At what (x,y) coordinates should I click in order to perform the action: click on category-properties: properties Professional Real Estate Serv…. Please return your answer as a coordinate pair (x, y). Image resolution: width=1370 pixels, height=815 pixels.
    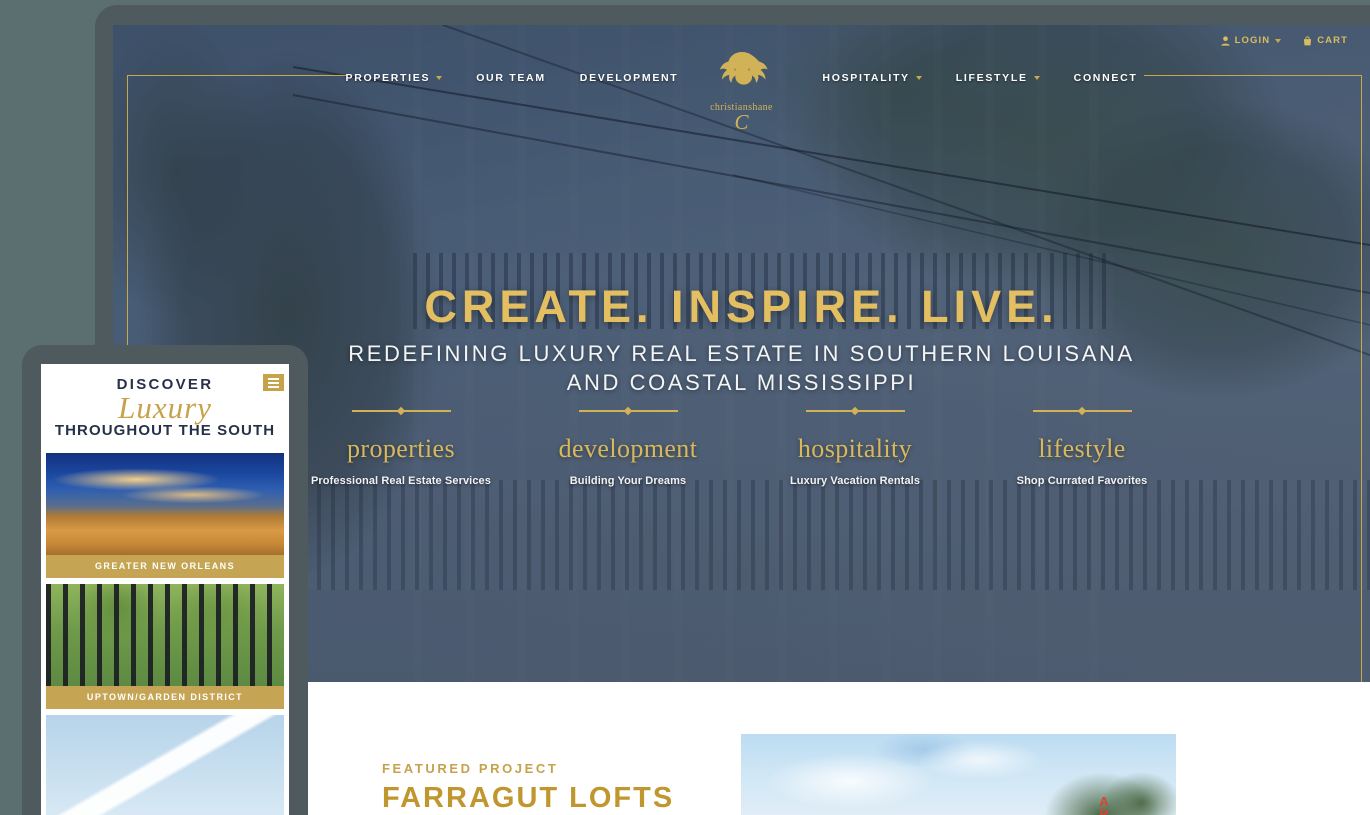
    Looking at the image, I should click on (401, 448).